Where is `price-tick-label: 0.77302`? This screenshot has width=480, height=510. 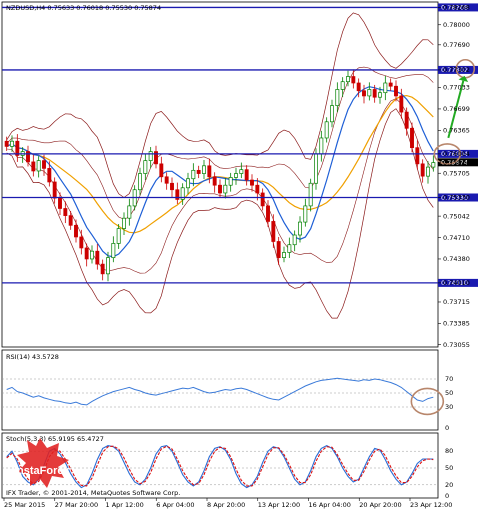 price-tick-label: 0.77302 is located at coordinates (456, 70).